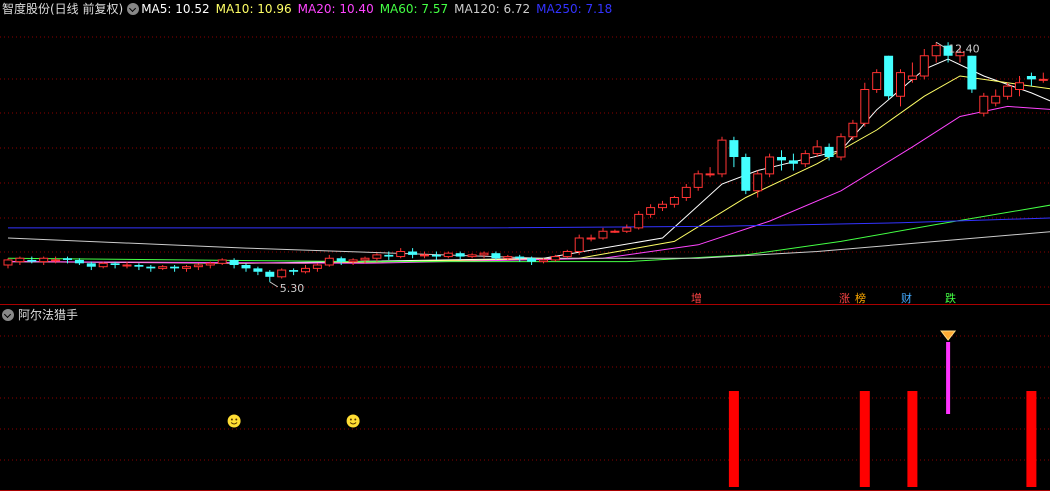 This screenshot has height=491, width=1050. Describe the element at coordinates (40, 315) in the screenshot. I see `indicator-header: 阿尔法猎手` at that location.